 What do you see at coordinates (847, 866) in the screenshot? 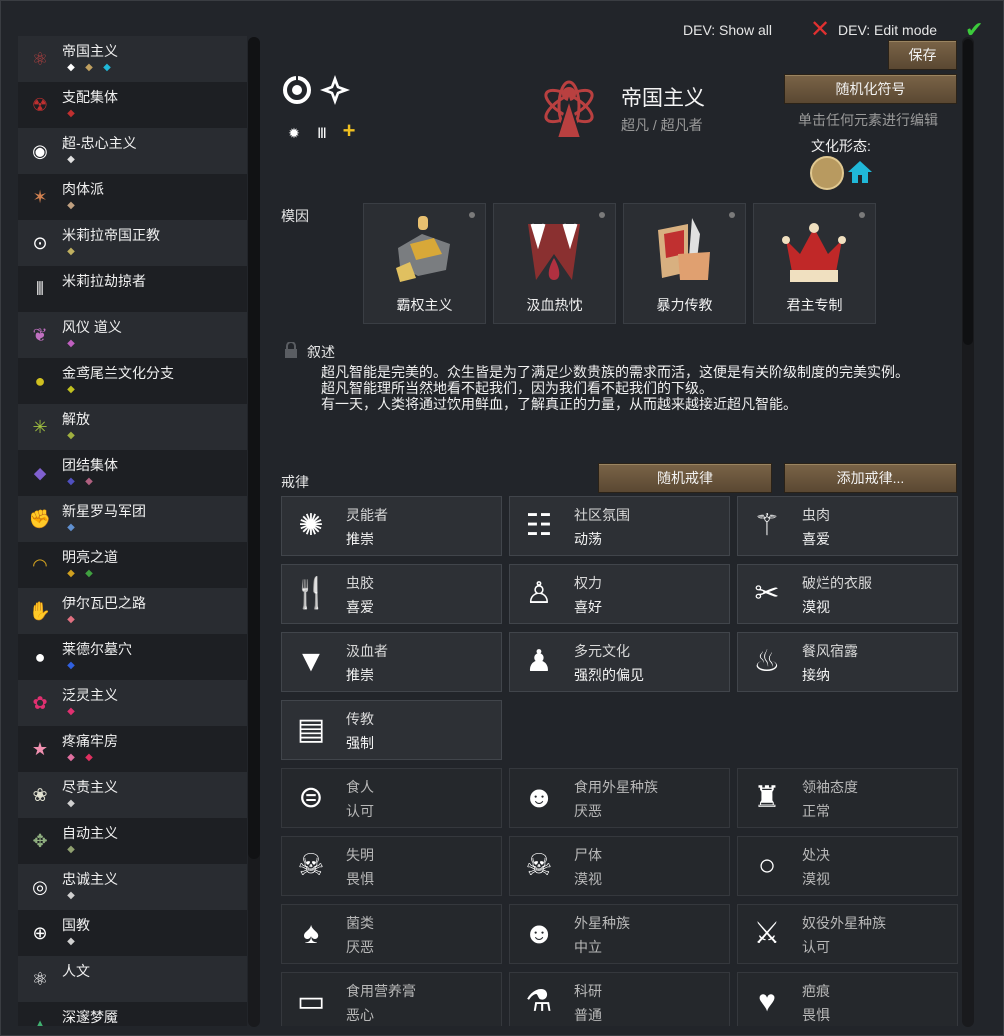
I see `precept-card: ○ 处决 漠视` at bounding box center [847, 866].